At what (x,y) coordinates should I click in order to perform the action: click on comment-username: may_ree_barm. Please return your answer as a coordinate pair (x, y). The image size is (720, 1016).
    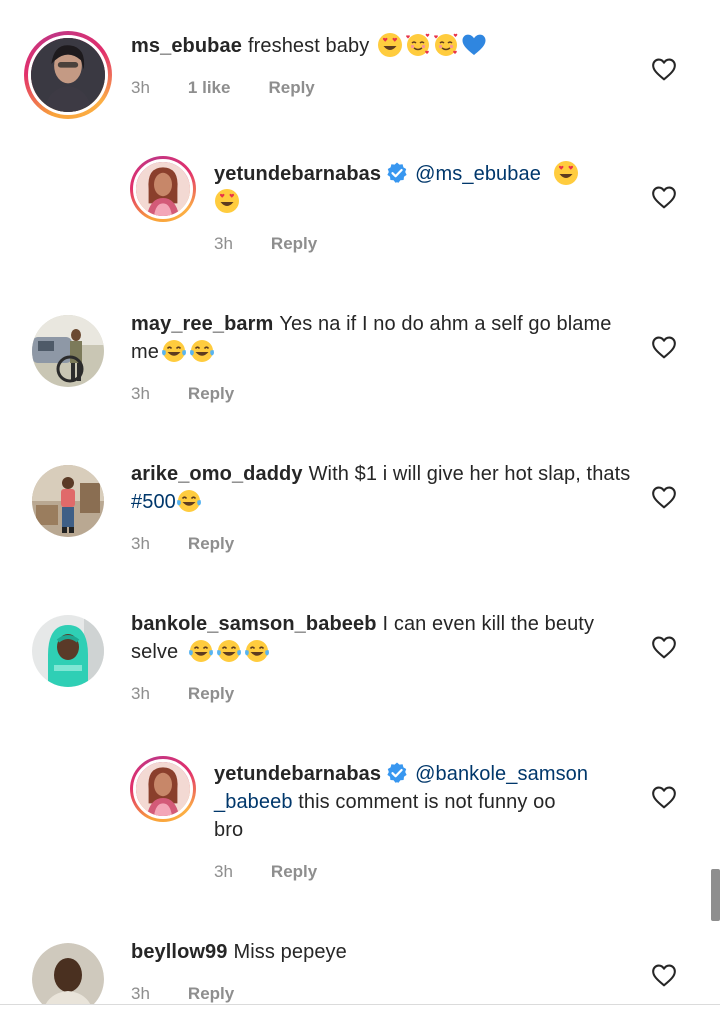
    Looking at the image, I should click on (202, 324).